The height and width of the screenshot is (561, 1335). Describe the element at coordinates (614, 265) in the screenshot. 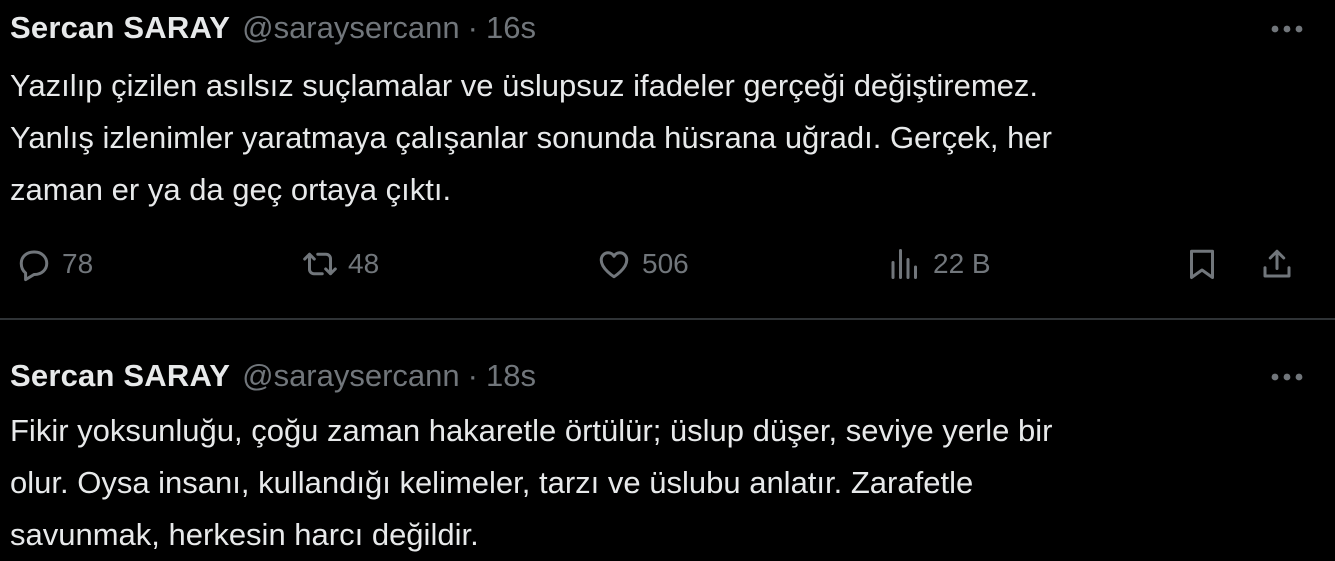

I see `heart-icon` at that location.